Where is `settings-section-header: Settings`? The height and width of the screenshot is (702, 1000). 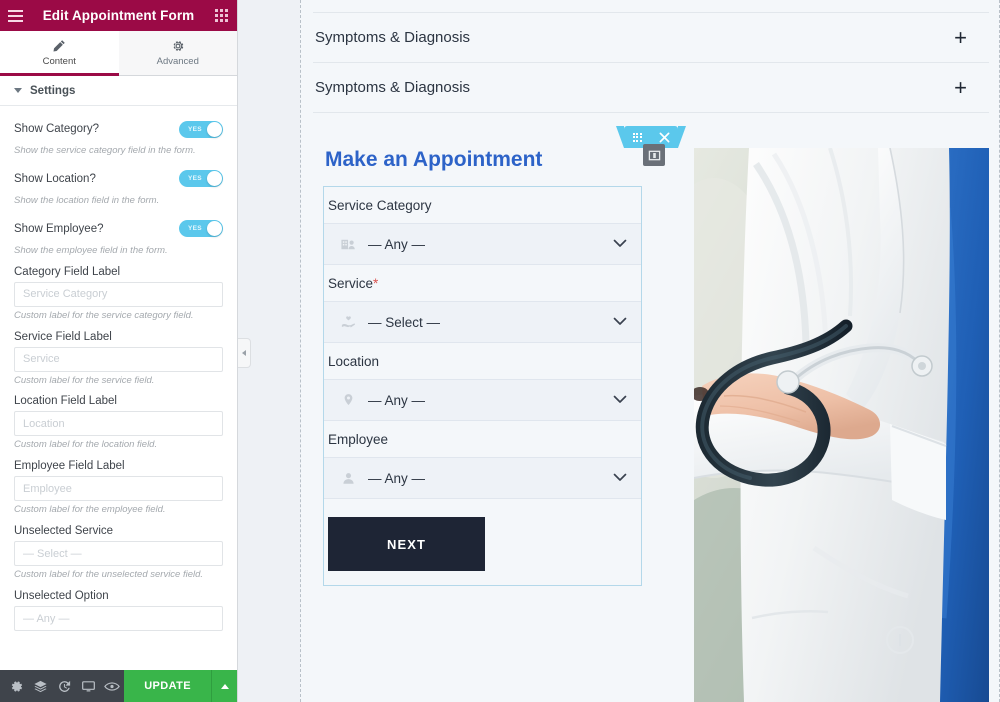 settings-section-header: Settings is located at coordinates (118, 91).